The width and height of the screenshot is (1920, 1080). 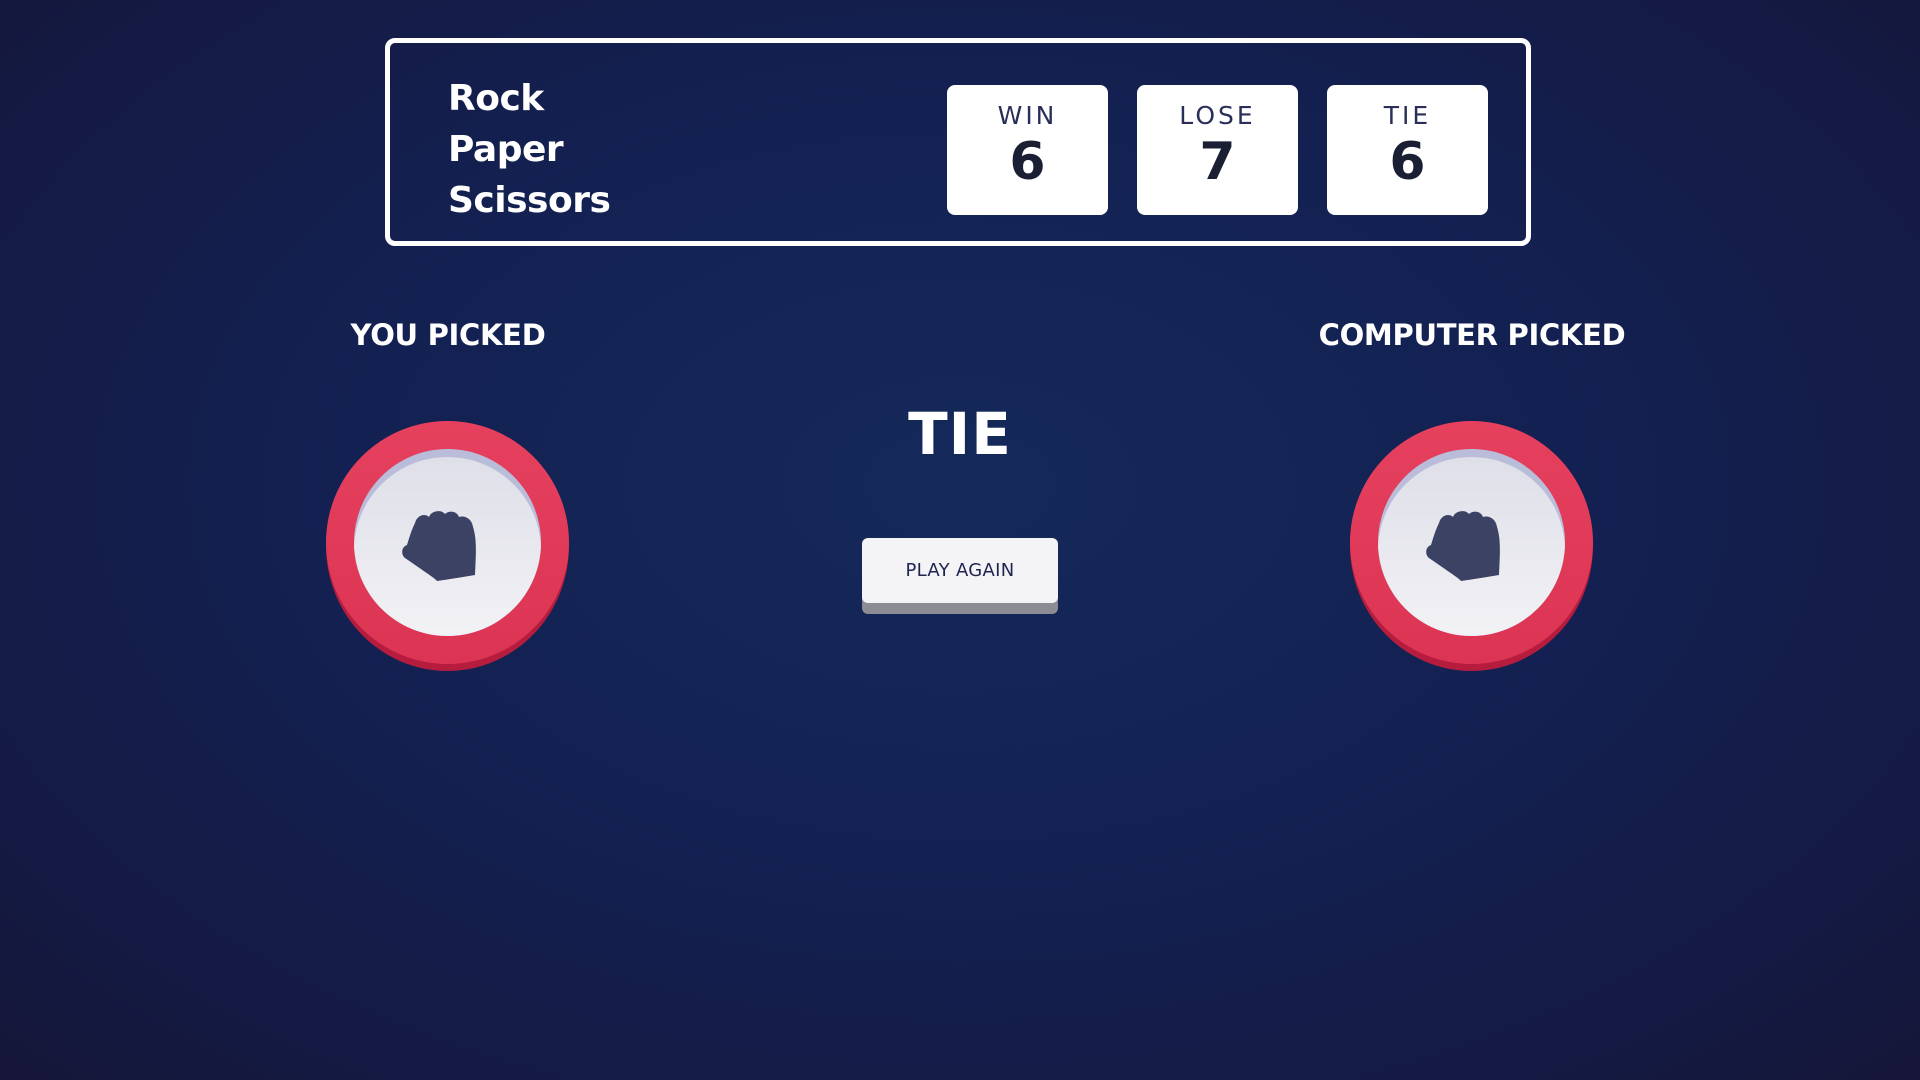 What do you see at coordinates (448, 335) in the screenshot?
I see `you-picked-label: YOU PICKED` at bounding box center [448, 335].